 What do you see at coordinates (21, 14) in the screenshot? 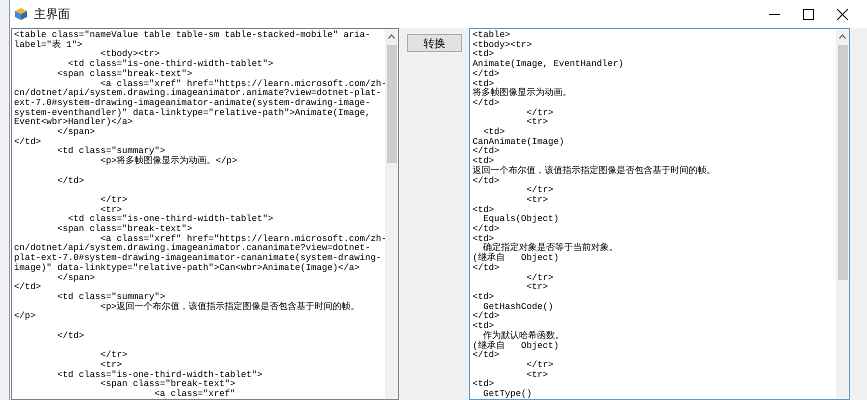
I see `cube-icon` at bounding box center [21, 14].